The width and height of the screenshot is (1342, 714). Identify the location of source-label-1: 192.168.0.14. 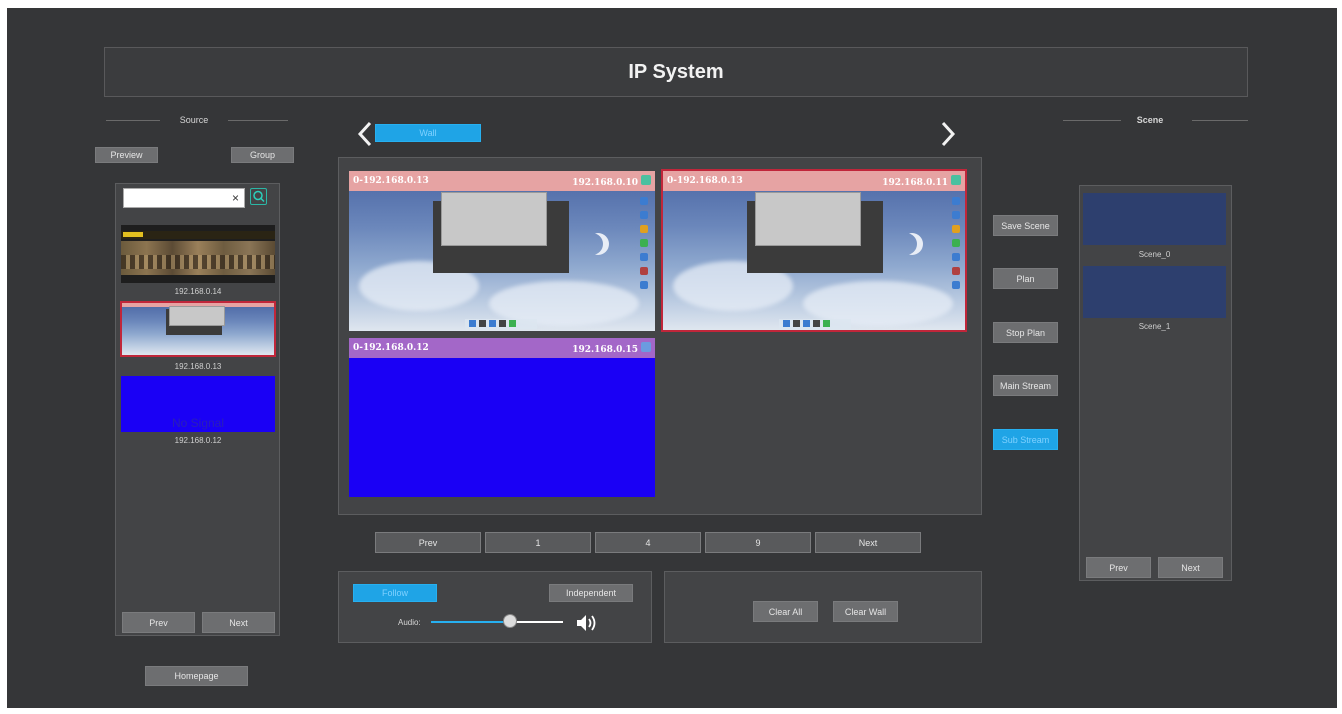
(198, 291).